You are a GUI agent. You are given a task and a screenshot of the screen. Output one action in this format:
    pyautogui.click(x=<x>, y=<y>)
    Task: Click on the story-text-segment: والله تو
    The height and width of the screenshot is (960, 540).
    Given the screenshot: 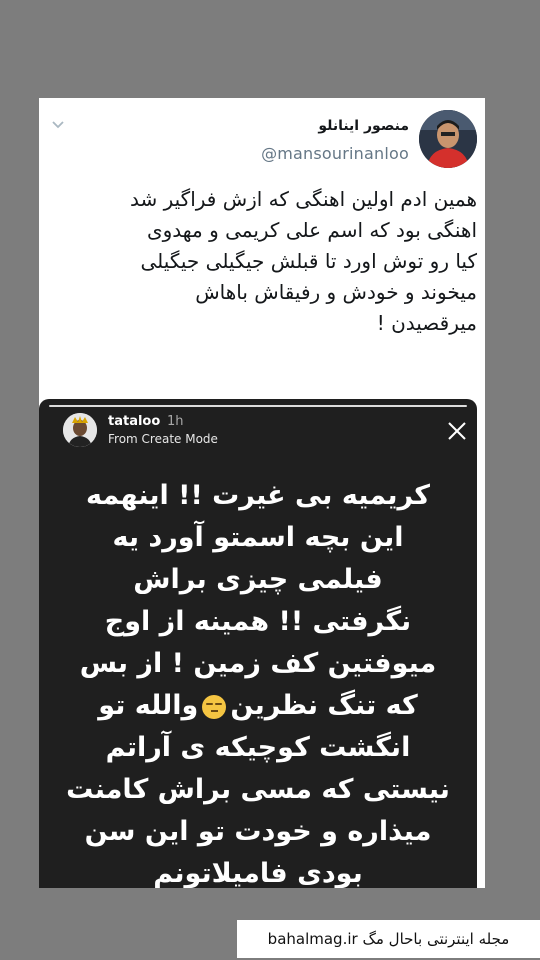 What is the action you would take?
    pyautogui.click(x=148, y=705)
    